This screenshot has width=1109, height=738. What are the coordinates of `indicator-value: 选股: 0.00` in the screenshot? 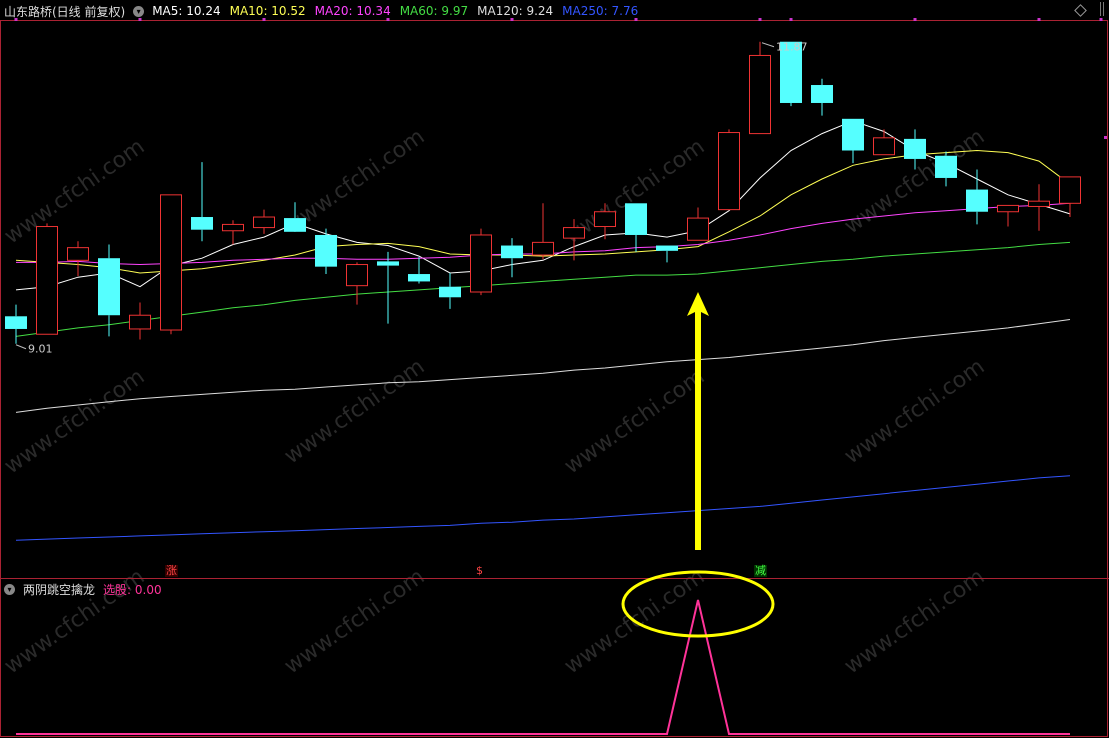 It's located at (132, 589).